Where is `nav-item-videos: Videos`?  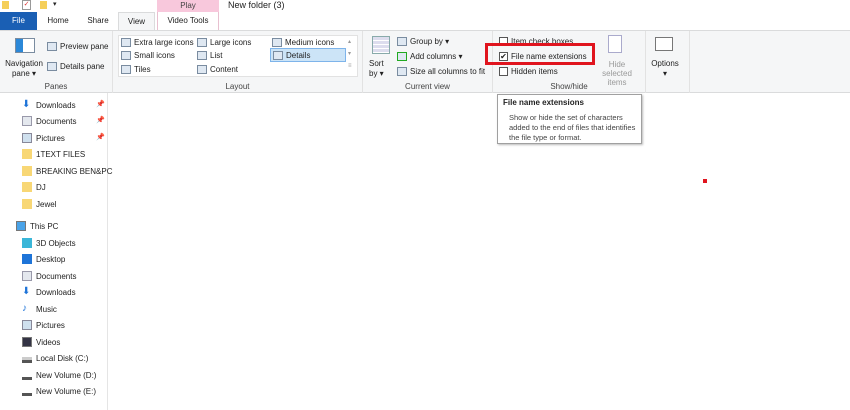
nav-item-videos: Videos is located at coordinates (41, 342).